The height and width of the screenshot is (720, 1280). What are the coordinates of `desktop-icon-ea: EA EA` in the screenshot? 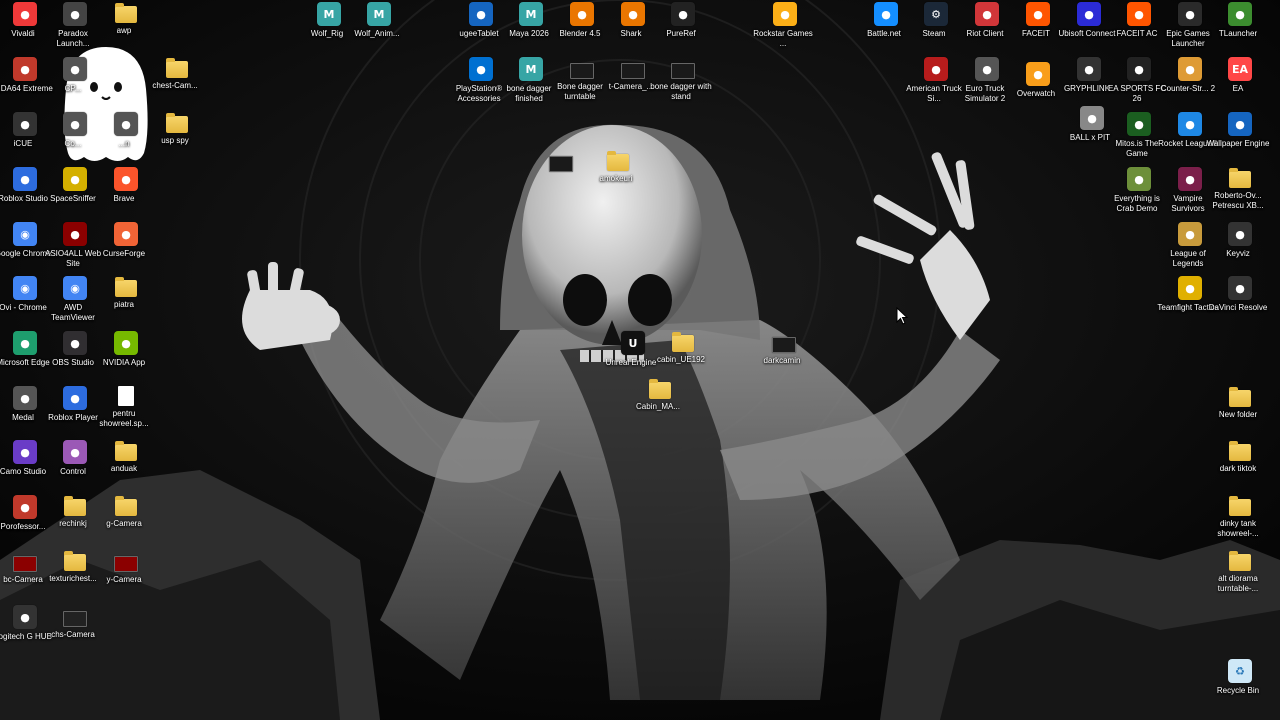 It's located at (1240, 75).